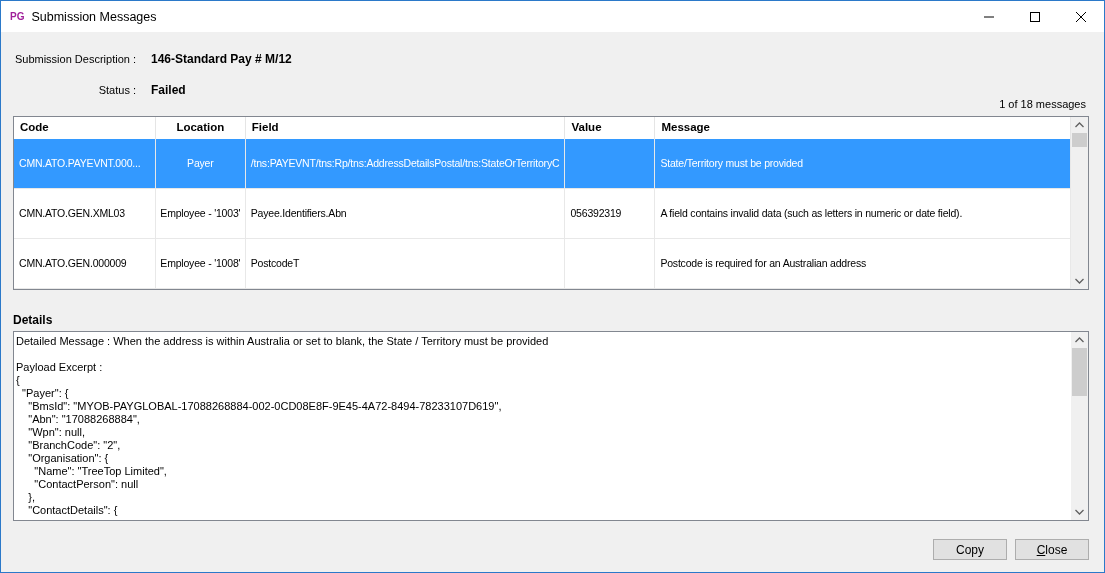  Describe the element at coordinates (221, 59) in the screenshot. I see `field-value: 146-Standard Pay # M/12` at that location.